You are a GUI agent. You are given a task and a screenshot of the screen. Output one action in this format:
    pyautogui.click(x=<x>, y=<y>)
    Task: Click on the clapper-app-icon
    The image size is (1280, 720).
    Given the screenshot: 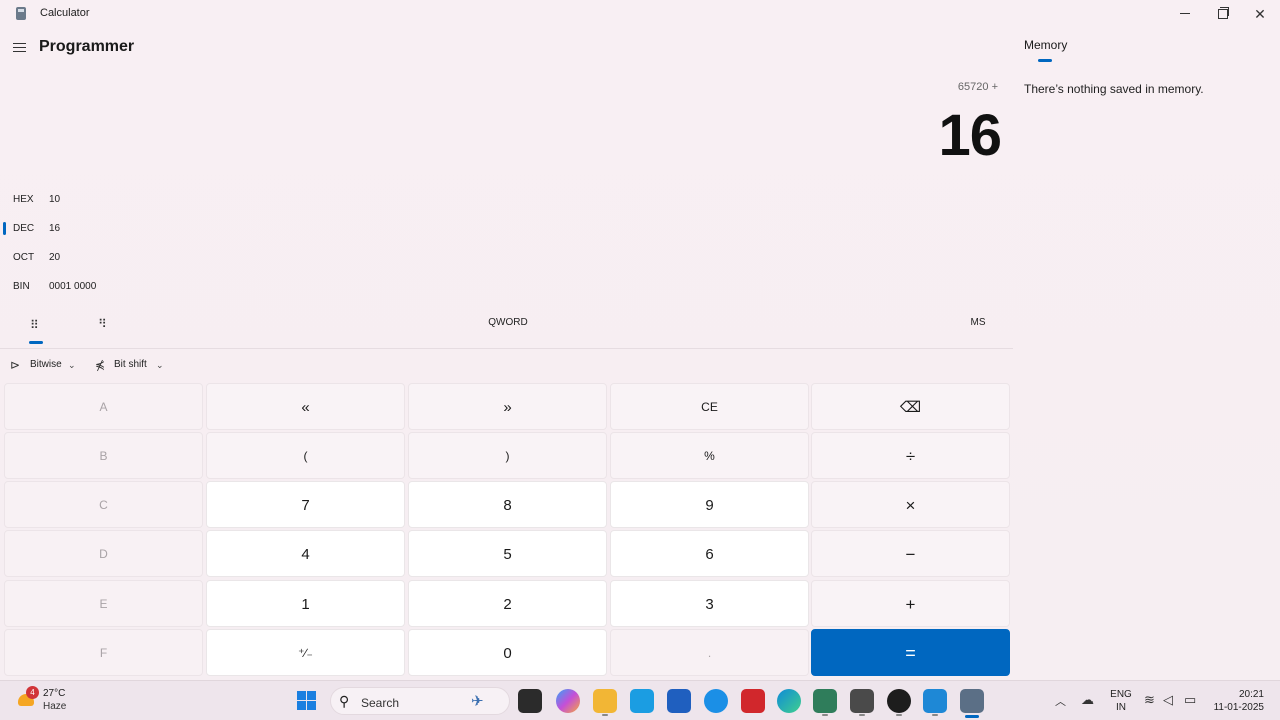 What is the action you would take?
    pyautogui.click(x=862, y=701)
    